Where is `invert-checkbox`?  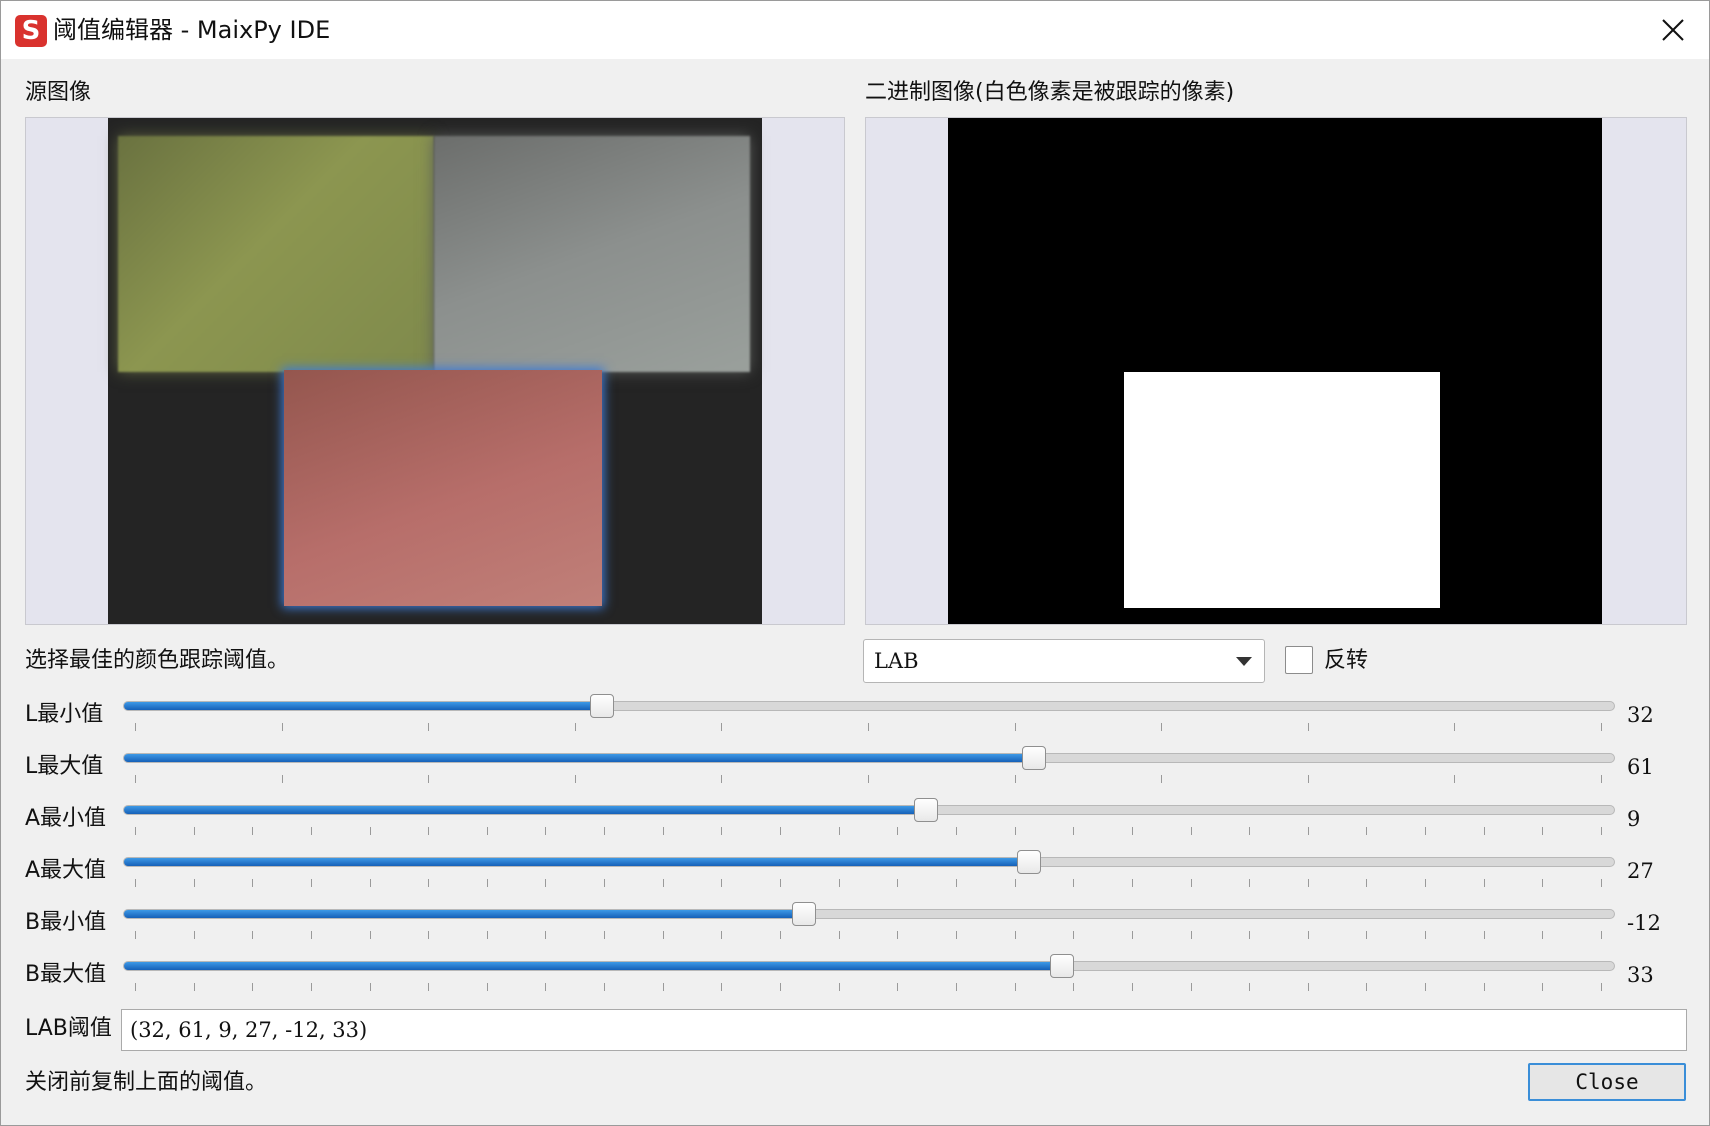 invert-checkbox is located at coordinates (1299, 660).